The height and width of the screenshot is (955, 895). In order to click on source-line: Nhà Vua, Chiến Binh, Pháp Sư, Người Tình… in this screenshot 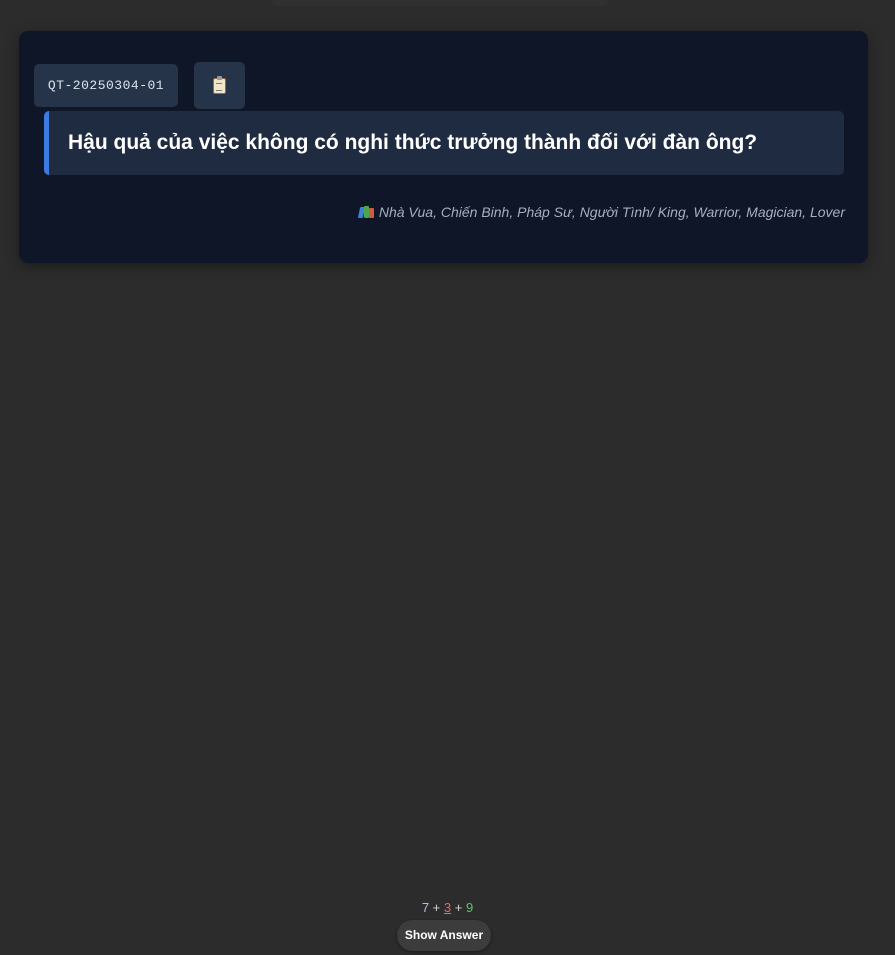, I will do `click(601, 212)`.